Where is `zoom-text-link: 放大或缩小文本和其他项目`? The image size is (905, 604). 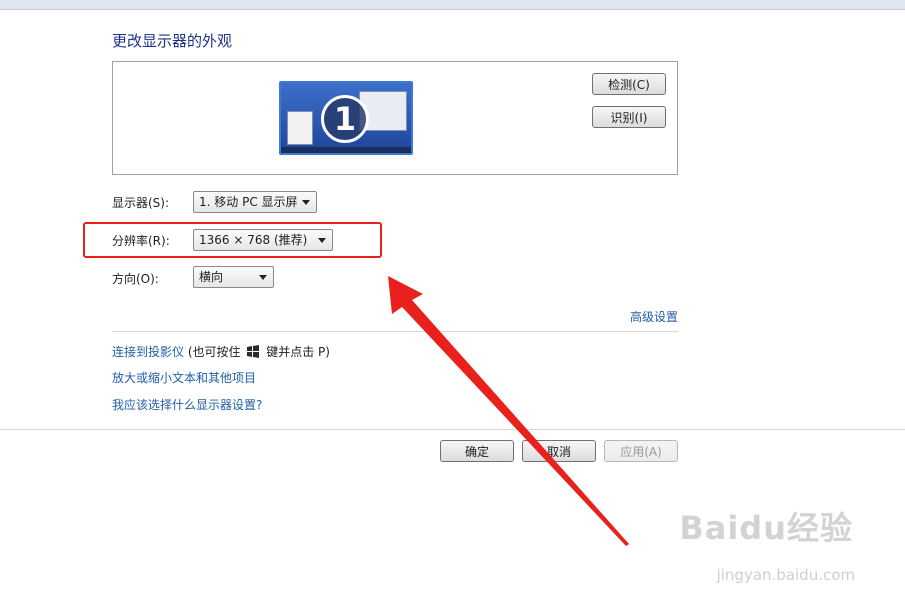 zoom-text-link: 放大或缩小文本和其他项目 is located at coordinates (184, 377).